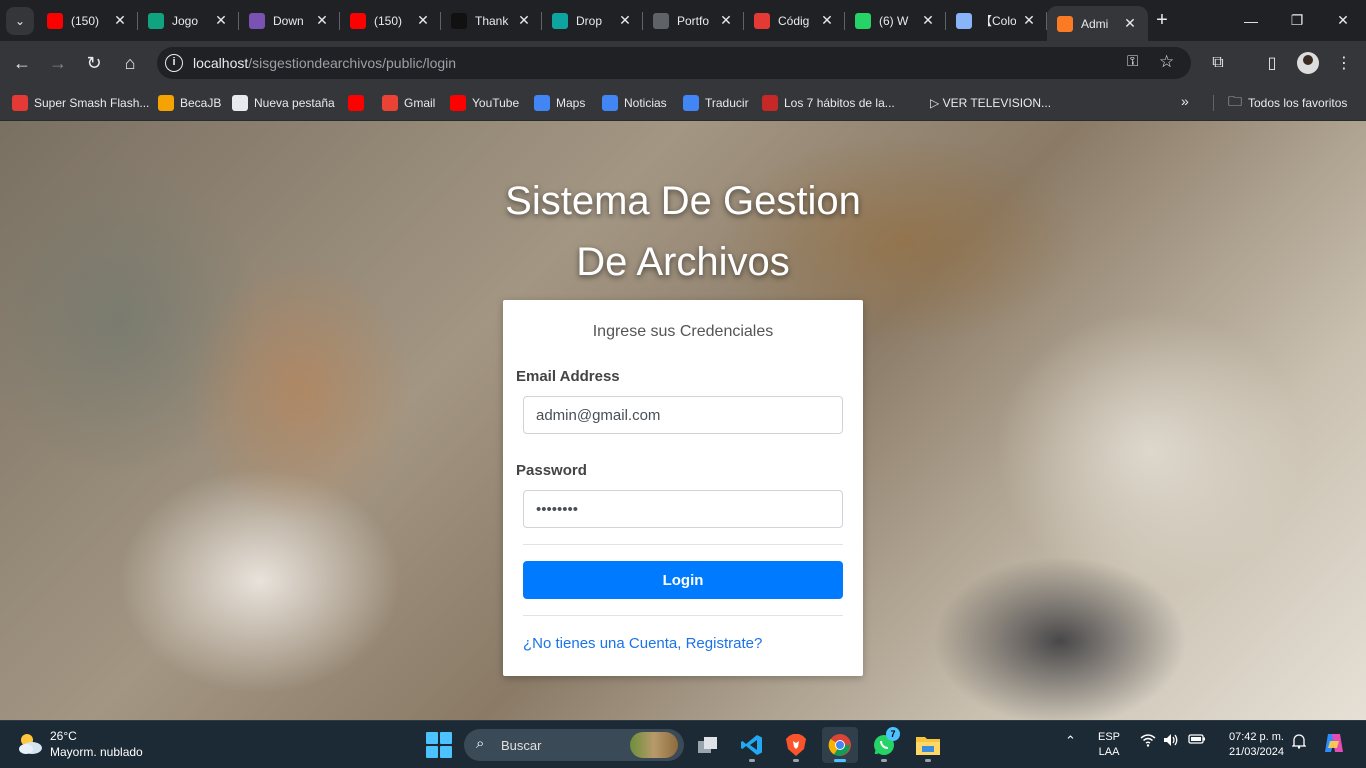  Describe the element at coordinates (289, 20) in the screenshot. I see `browser-tab: Down ✕` at that location.